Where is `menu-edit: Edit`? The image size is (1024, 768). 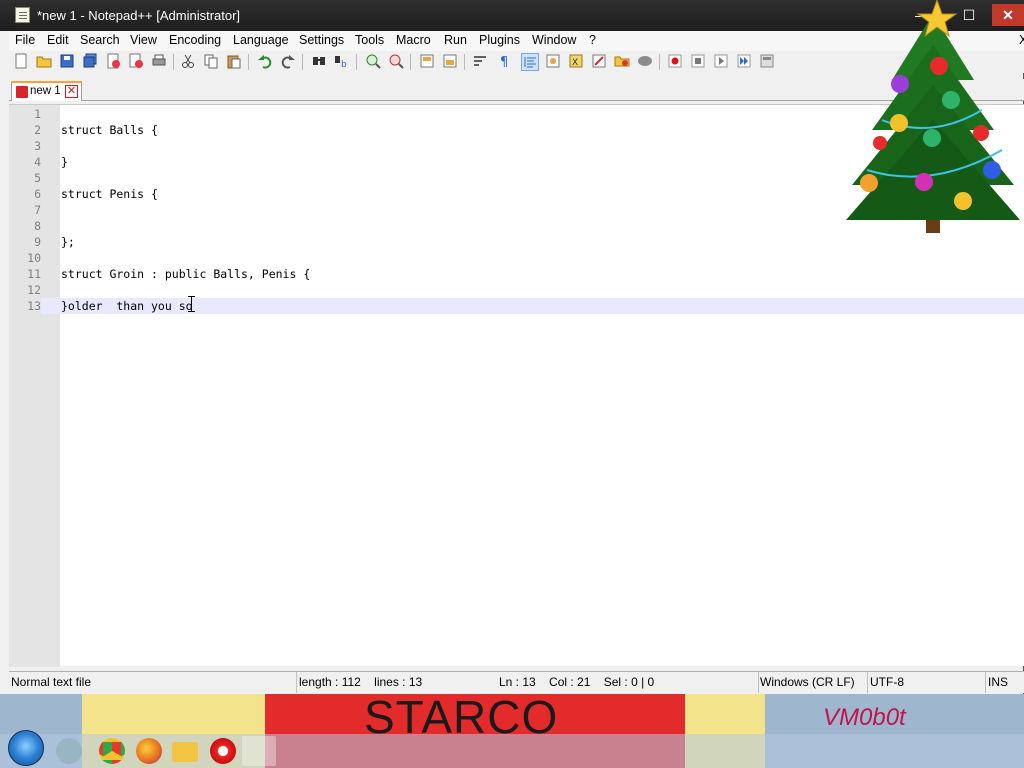 menu-edit: Edit is located at coordinates (58, 40).